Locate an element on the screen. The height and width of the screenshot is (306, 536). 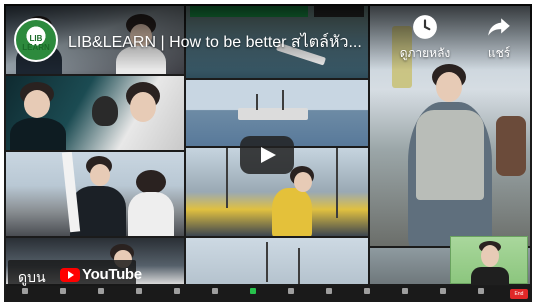
youtube-logo-icon is located at coordinates (70, 275).